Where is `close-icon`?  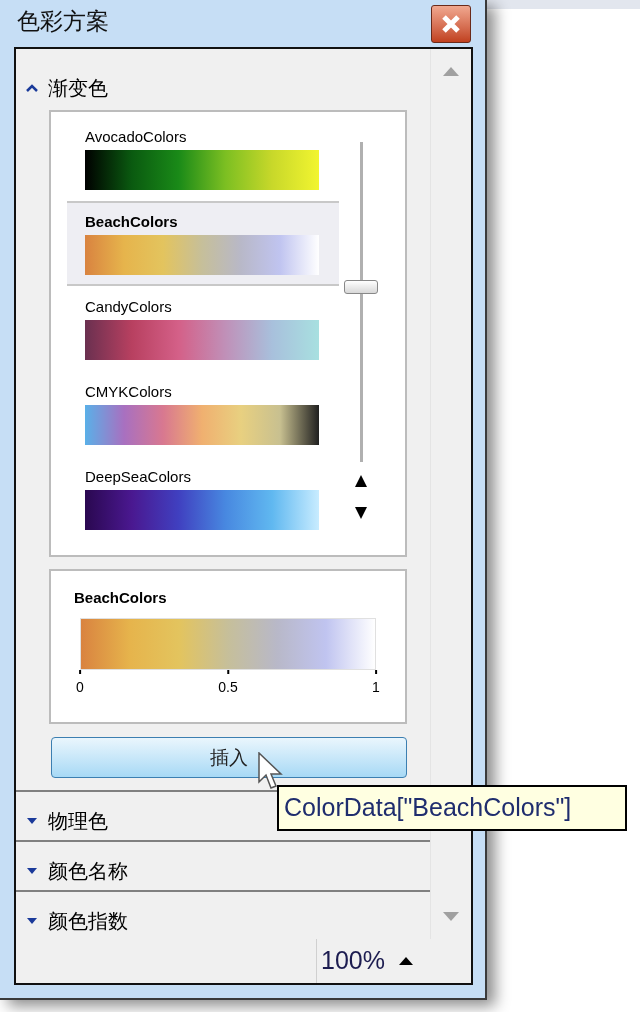
close-icon is located at coordinates (451, 24).